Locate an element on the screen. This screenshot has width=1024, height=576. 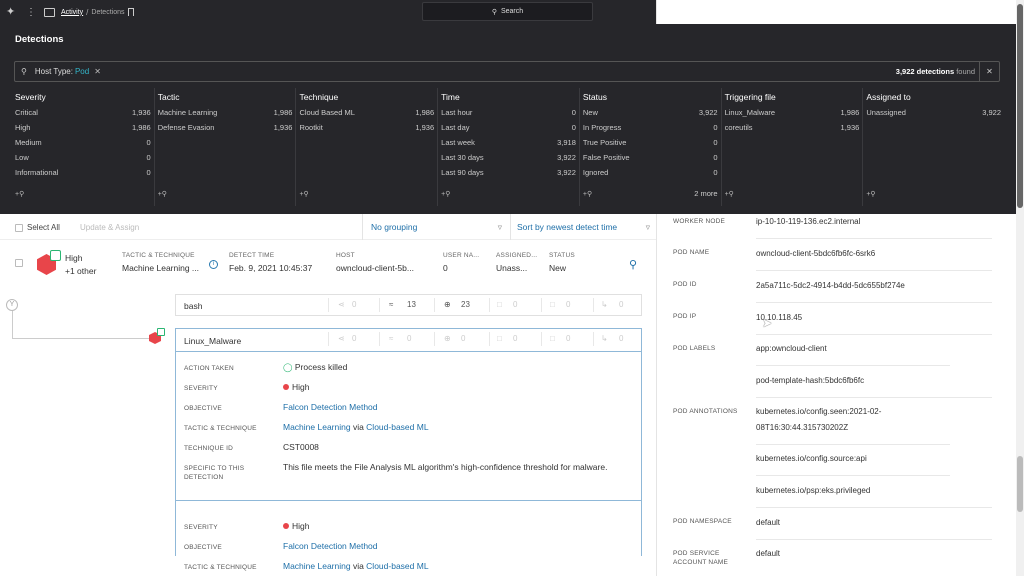
info-icon: i is located at coordinates (213, 264).